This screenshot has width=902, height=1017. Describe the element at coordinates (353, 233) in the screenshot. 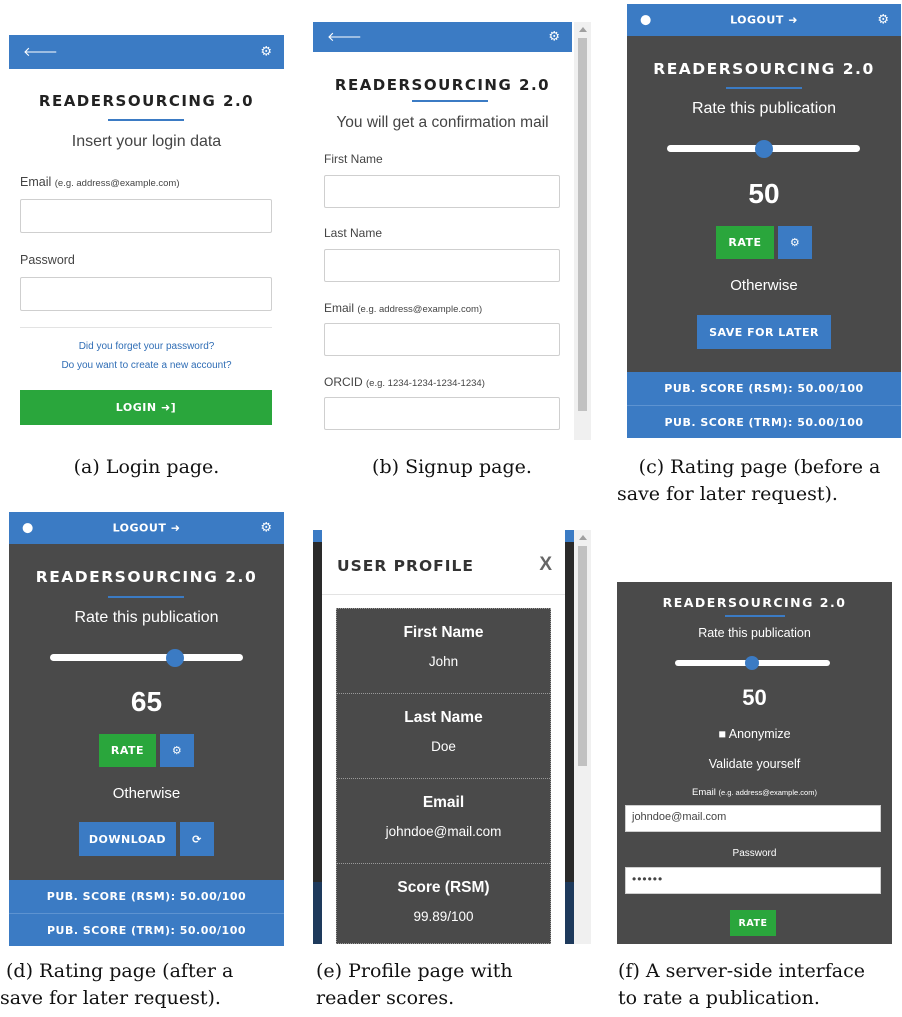

I see `last-name-label: Last Name` at that location.